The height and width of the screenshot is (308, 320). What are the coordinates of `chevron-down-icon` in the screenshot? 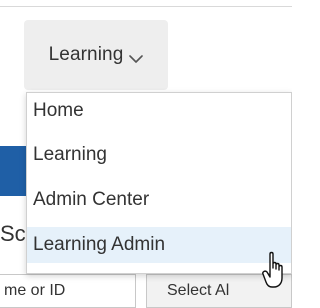 It's located at (136, 57).